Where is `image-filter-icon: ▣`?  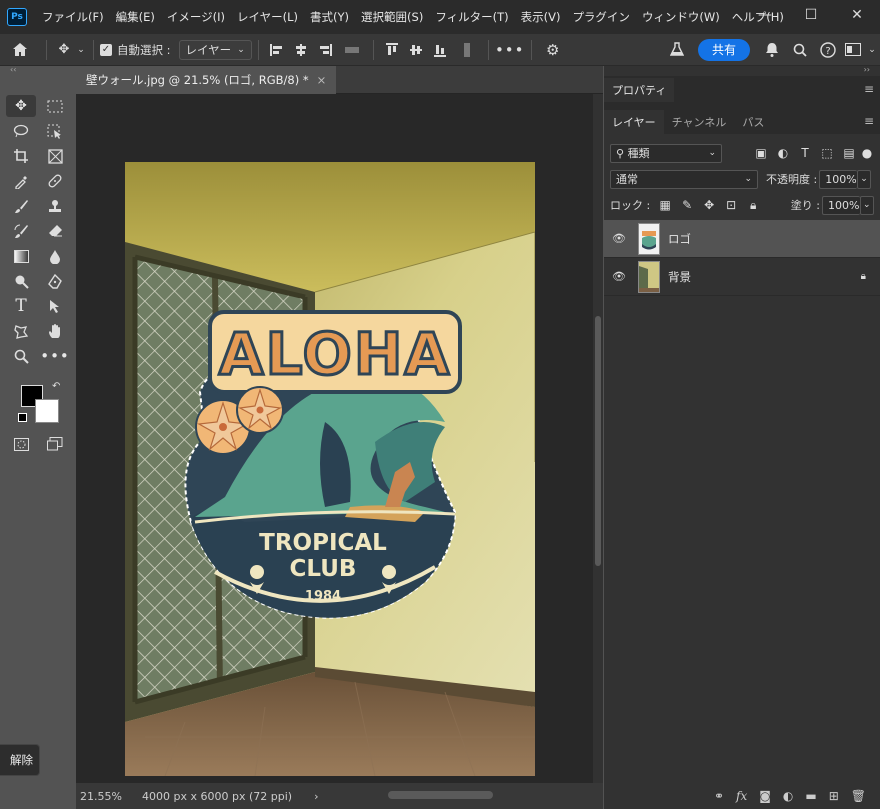 image-filter-icon: ▣ is located at coordinates (761, 153).